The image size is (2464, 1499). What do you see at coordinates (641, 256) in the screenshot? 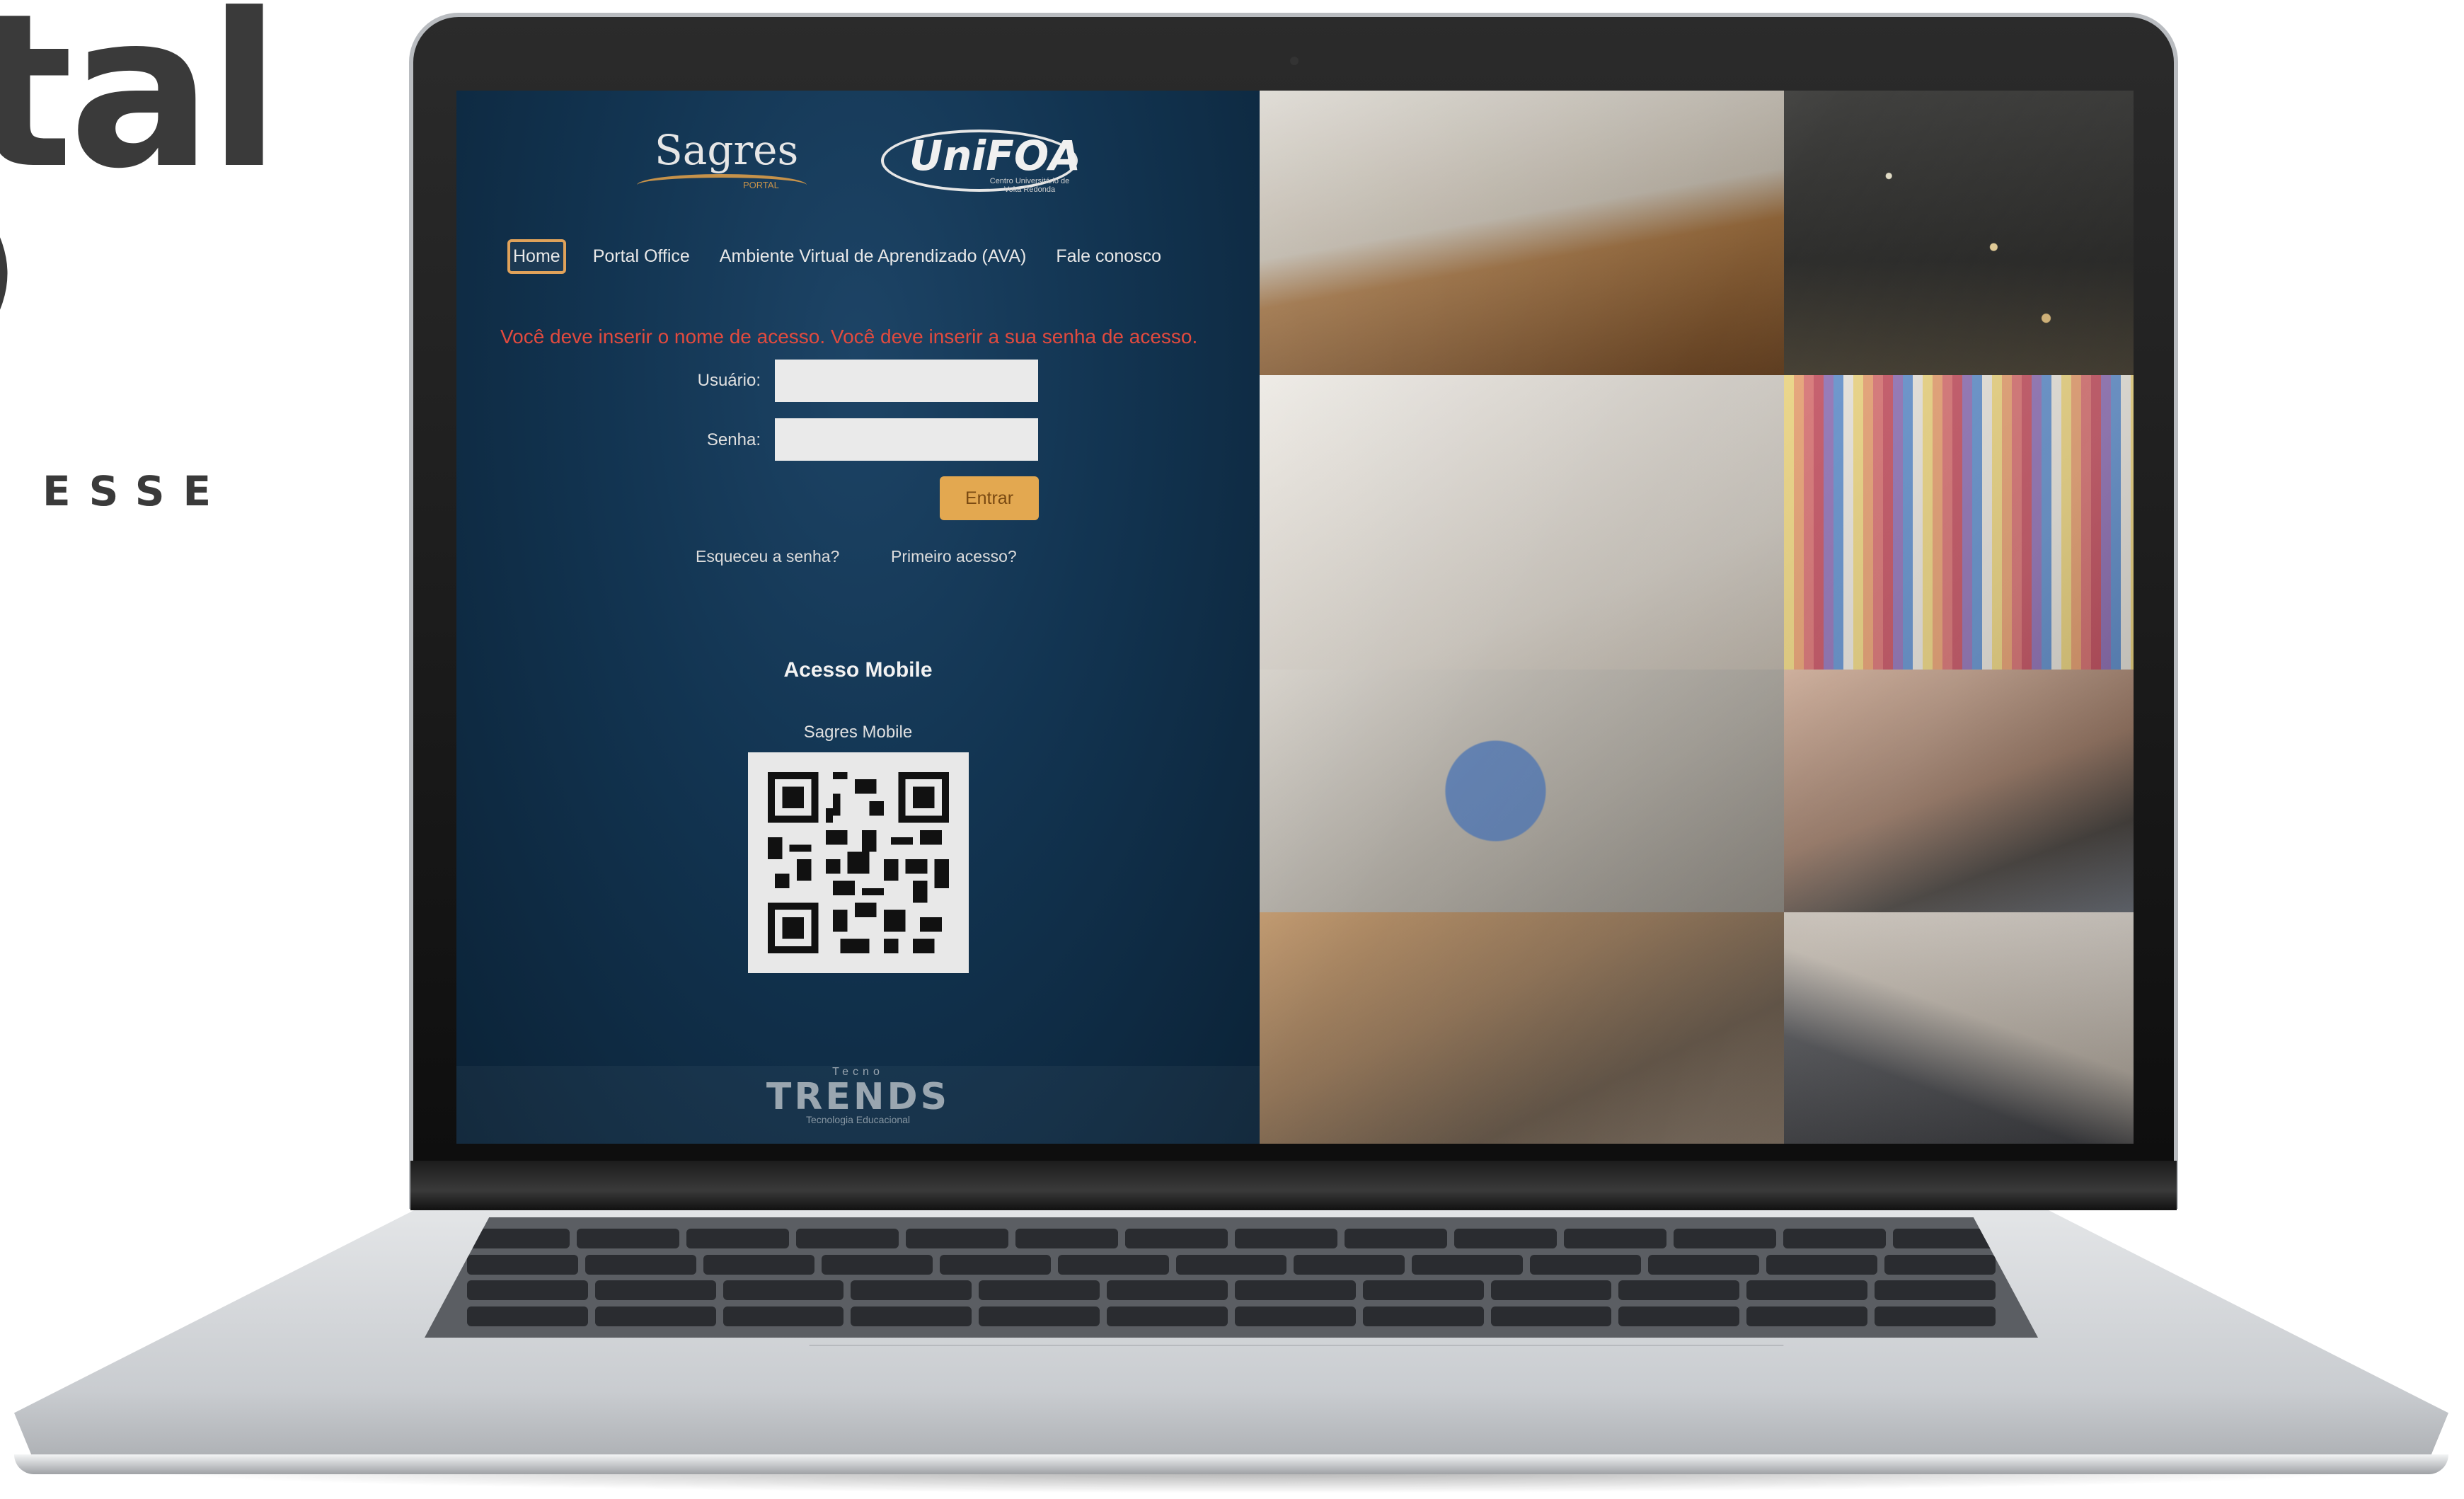
I see `nav-item-portal-office: Portal Office` at bounding box center [641, 256].